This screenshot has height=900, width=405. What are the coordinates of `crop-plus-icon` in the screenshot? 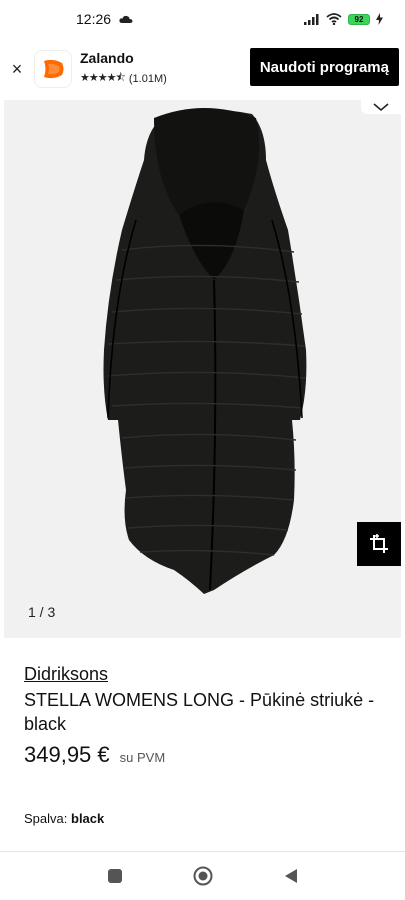 It's located at (379, 543).